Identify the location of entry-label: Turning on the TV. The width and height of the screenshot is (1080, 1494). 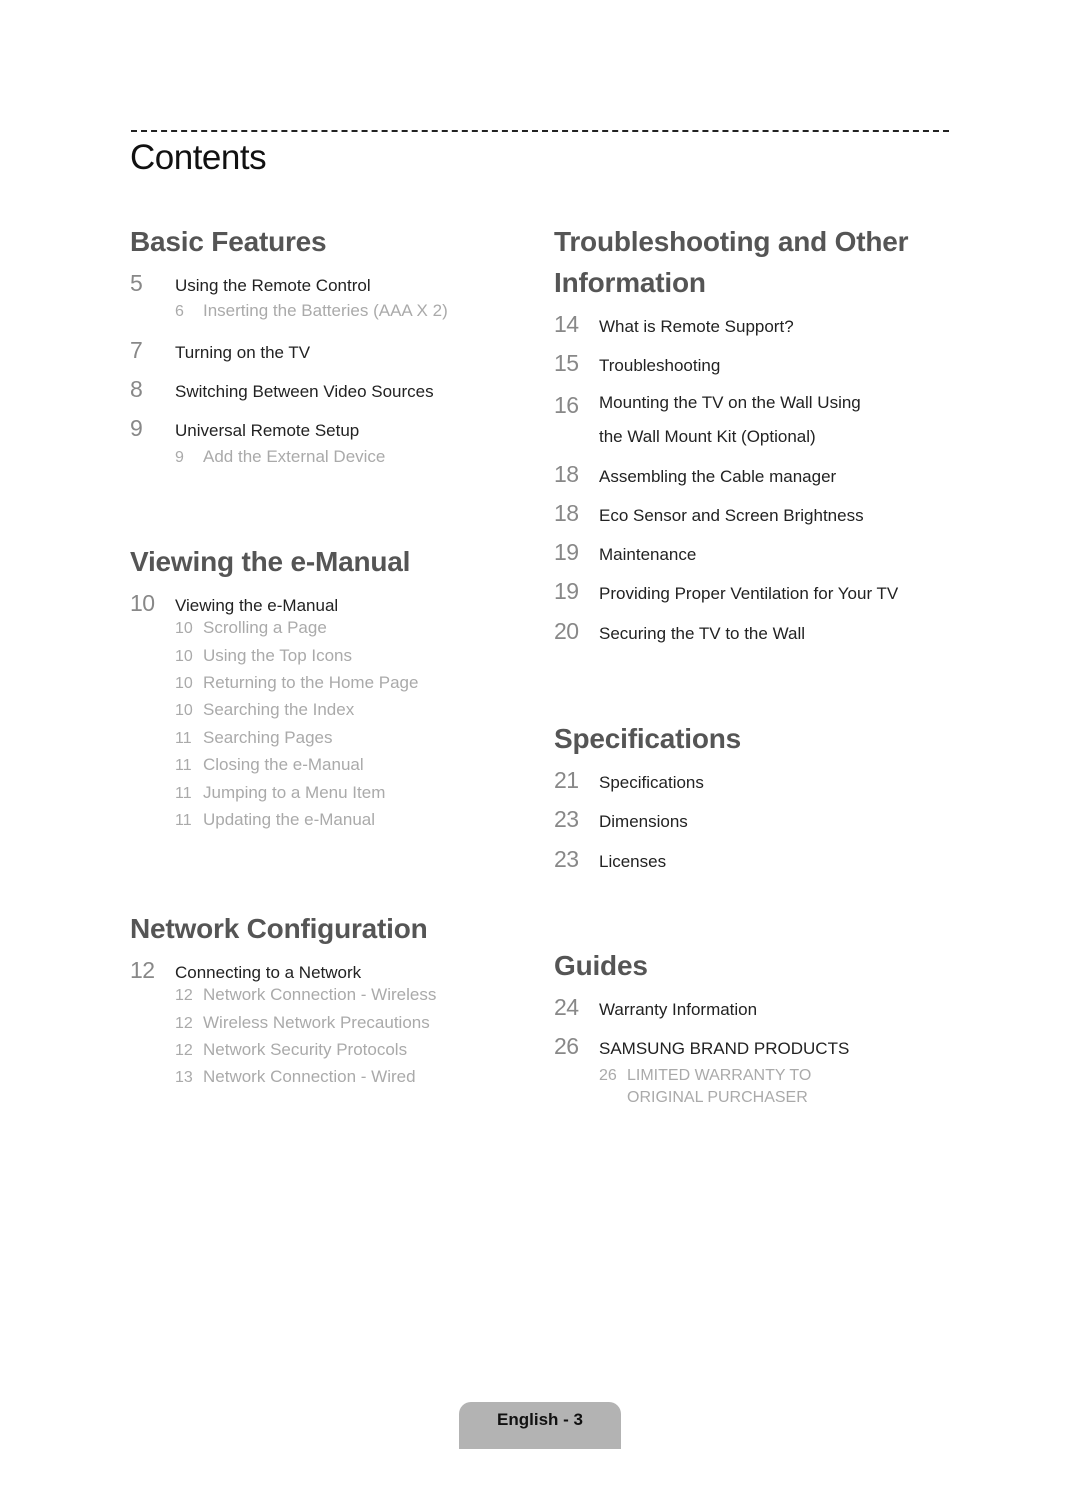
(243, 352).